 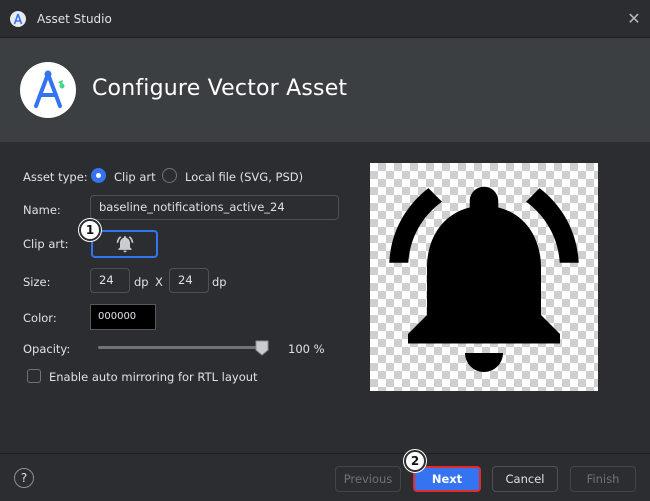 I want to click on android-studio-logo-icon, so click(x=48, y=90).